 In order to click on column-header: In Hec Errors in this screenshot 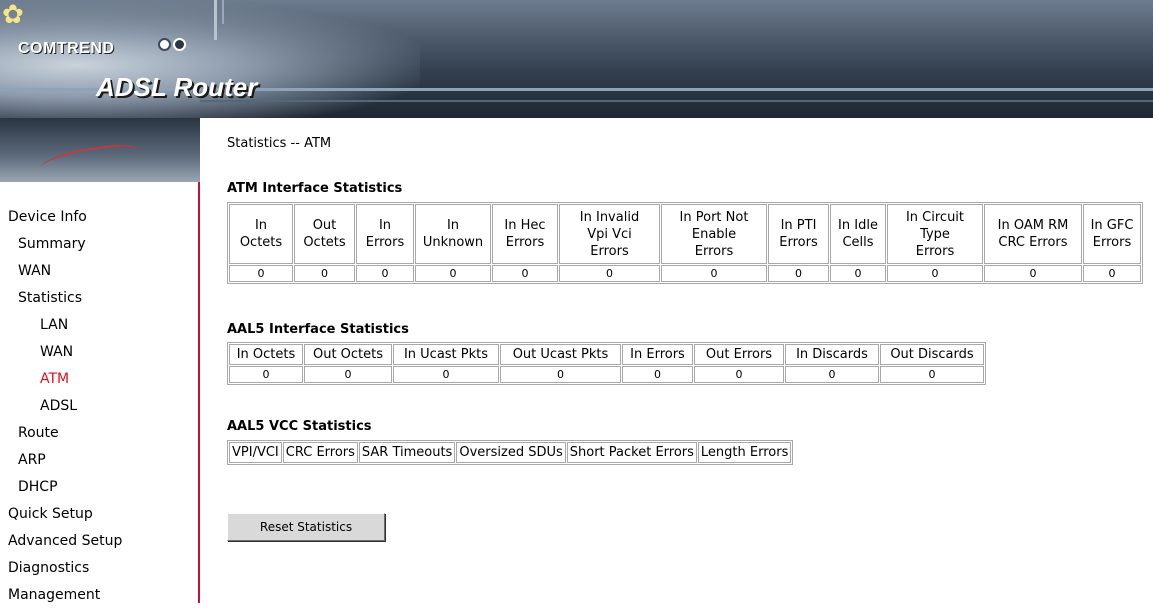, I will do `click(525, 234)`.